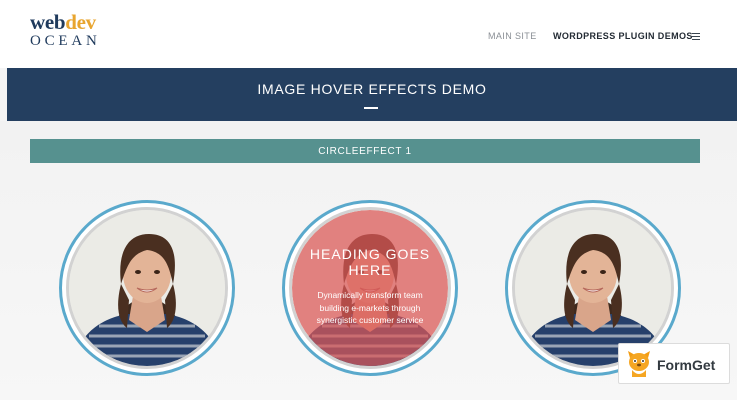 This screenshot has width=737, height=400. What do you see at coordinates (65, 41) in the screenshot?
I see `logo-word-ocean: OCEAN` at bounding box center [65, 41].